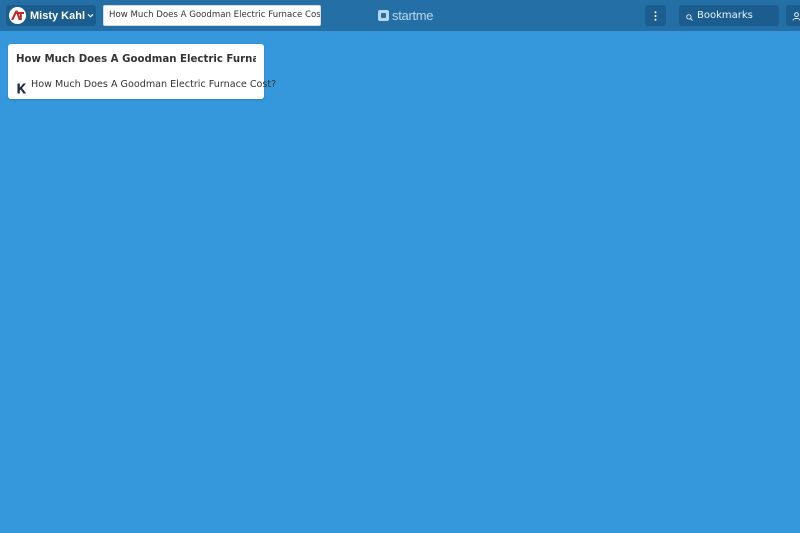 The height and width of the screenshot is (533, 800). Describe the element at coordinates (413, 15) in the screenshot. I see `logo-text: startme` at that location.